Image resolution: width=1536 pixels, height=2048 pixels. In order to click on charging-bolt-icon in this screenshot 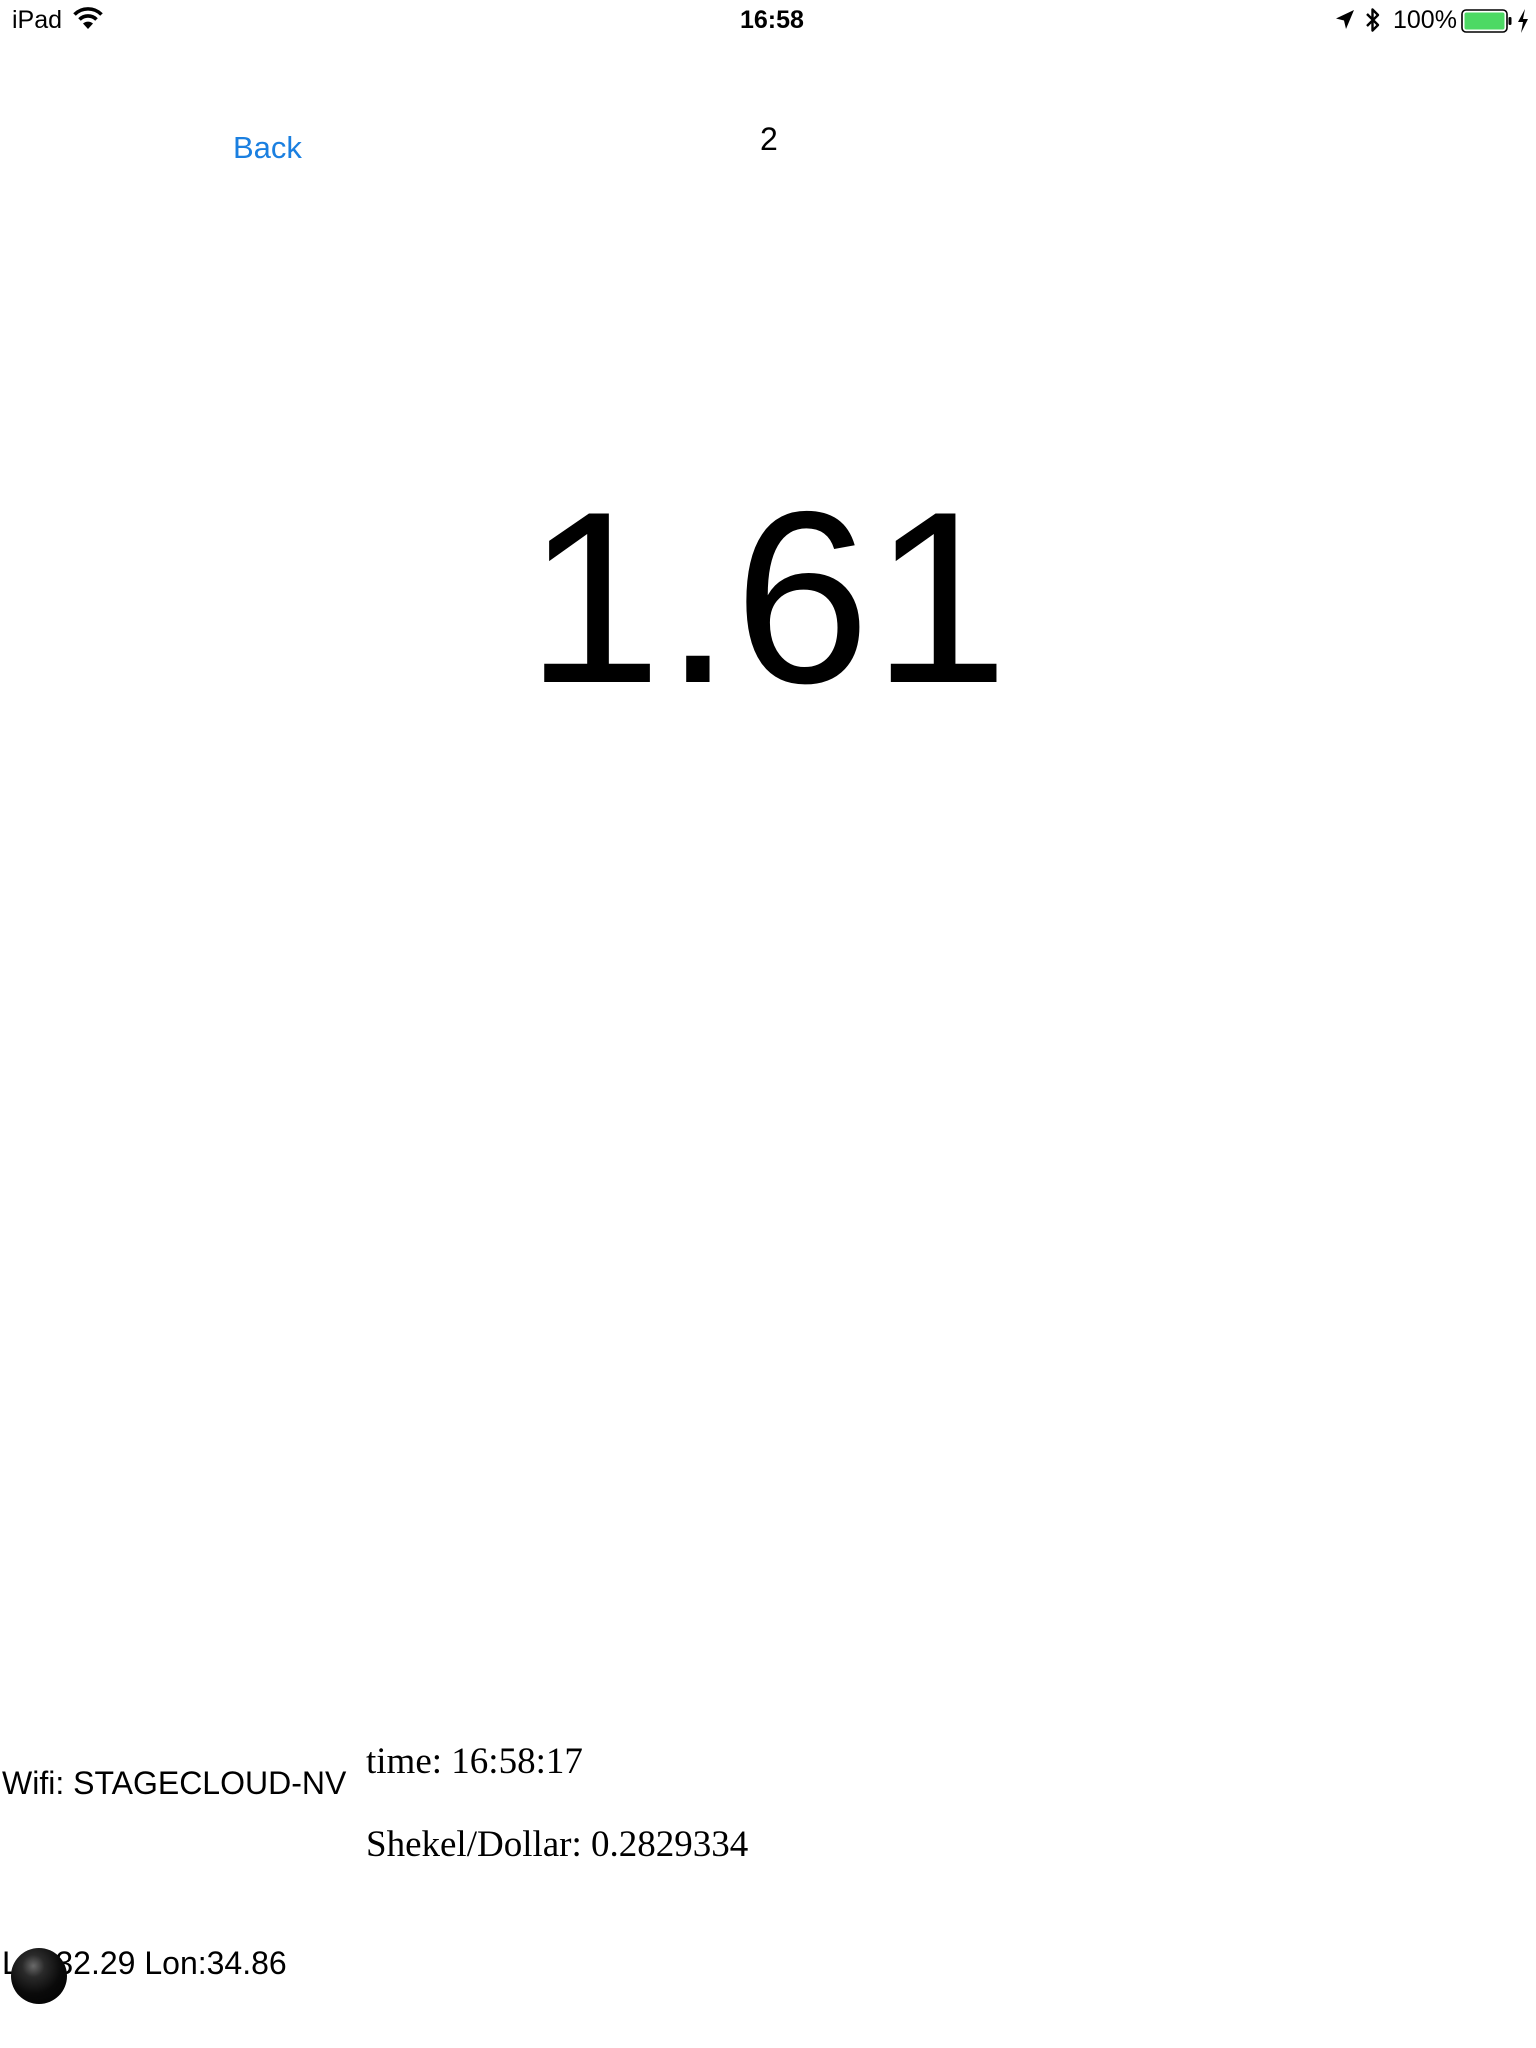, I will do `click(1523, 21)`.